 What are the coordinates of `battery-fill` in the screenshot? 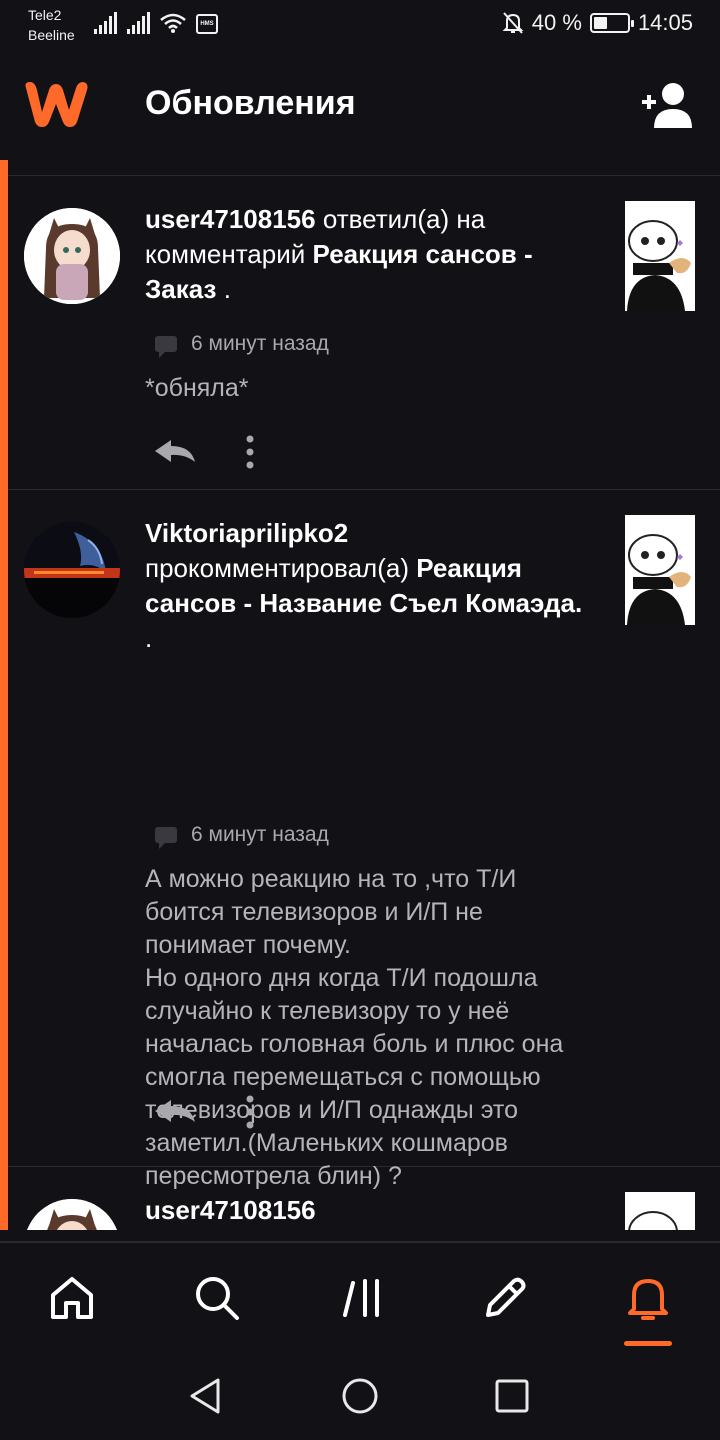 It's located at (600, 23).